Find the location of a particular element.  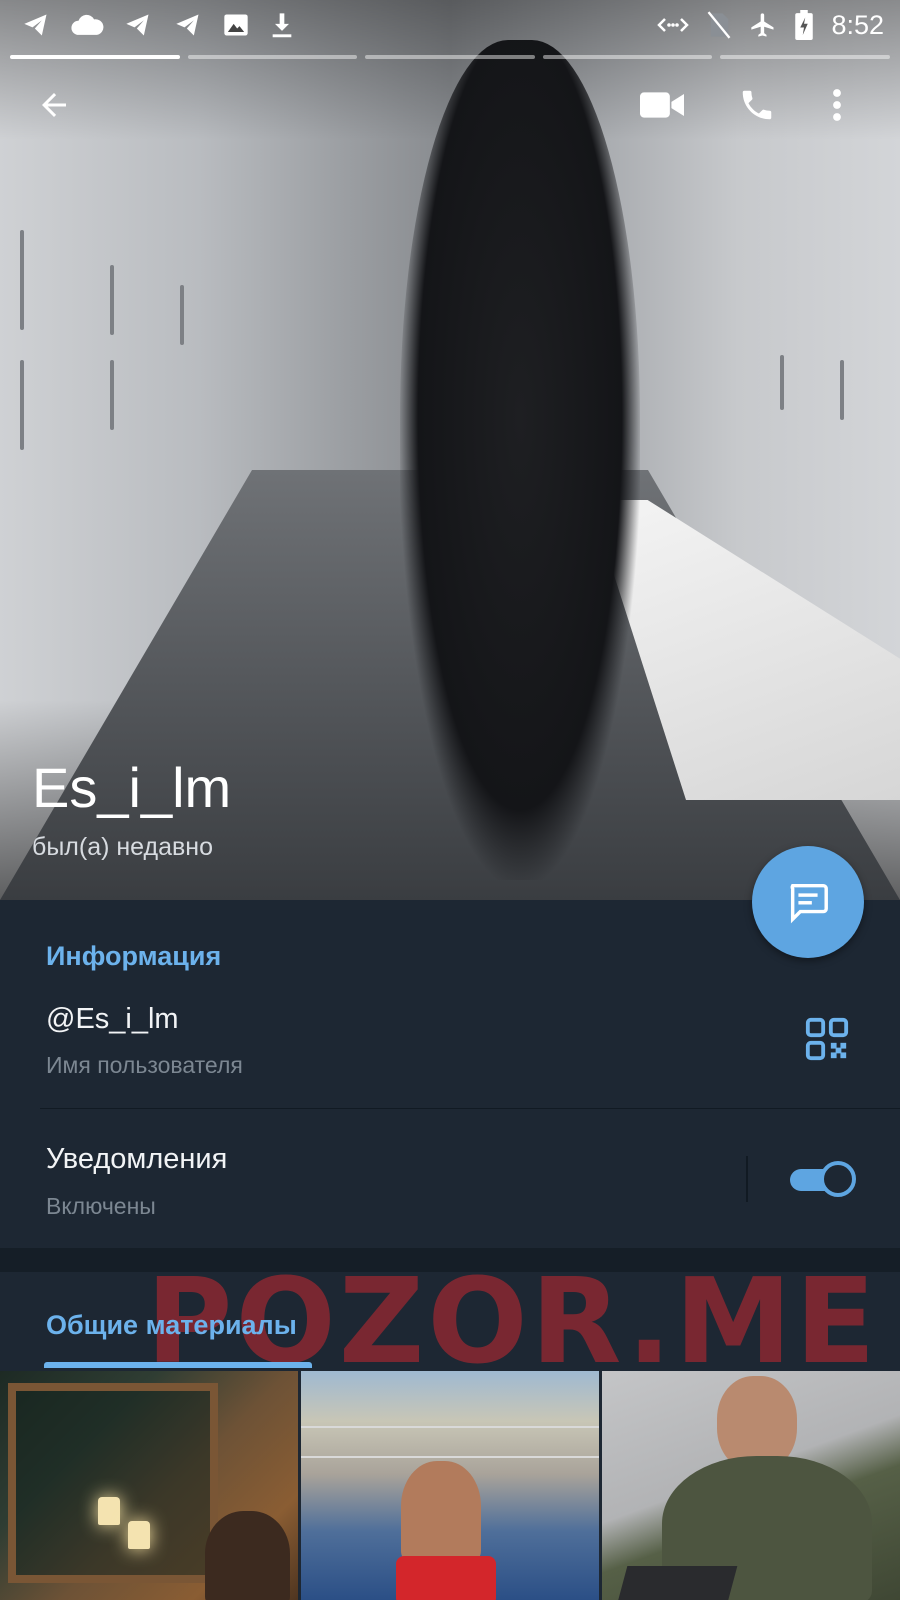

notifications-status: Включены is located at coordinates (101, 1206).